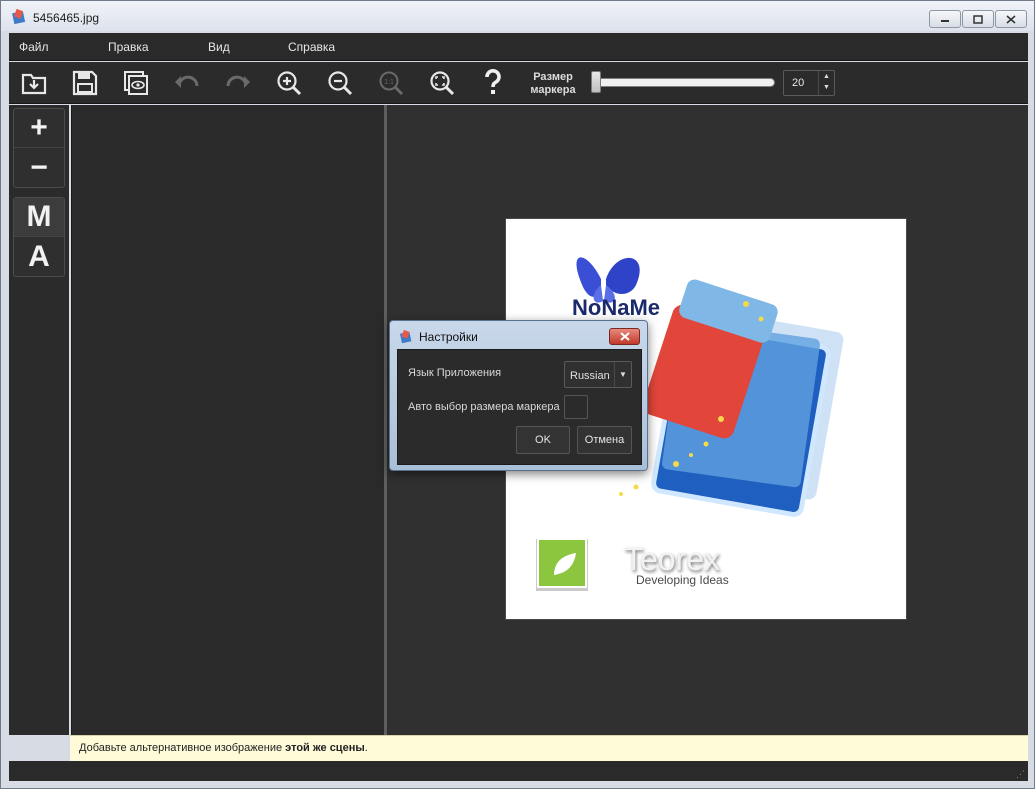 The image size is (1035, 789). What do you see at coordinates (128, 47) in the screenshot?
I see `menu-edit: Правка` at bounding box center [128, 47].